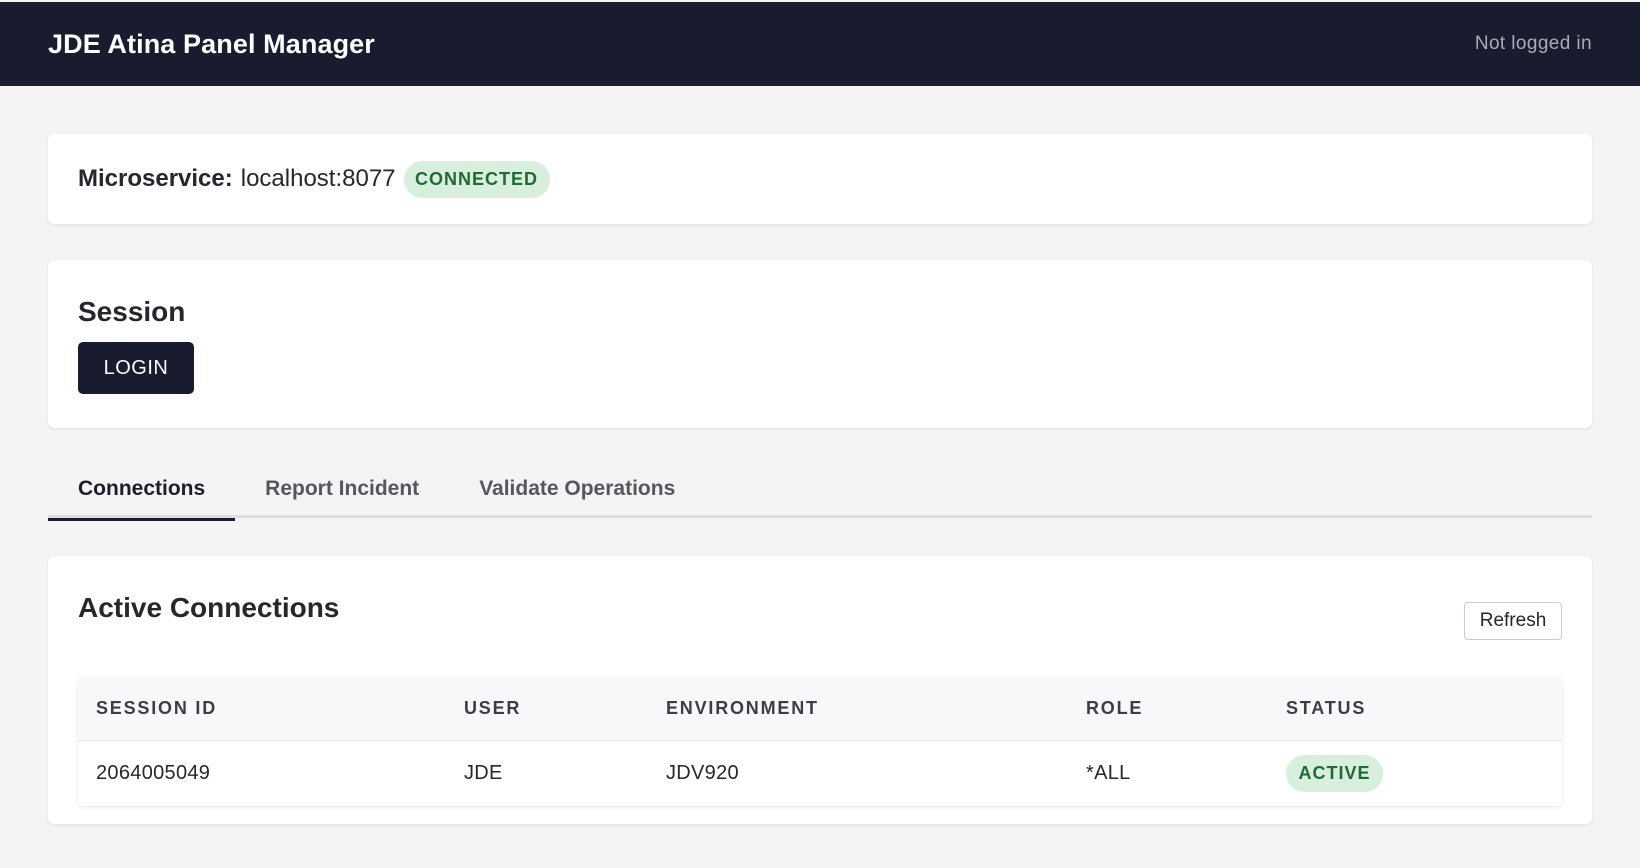 Image resolution: width=1640 pixels, height=868 pixels. Describe the element at coordinates (820, 773) in the screenshot. I see `table-row: 2064005049 JDE JDV920 *ALL ACTIVE` at that location.